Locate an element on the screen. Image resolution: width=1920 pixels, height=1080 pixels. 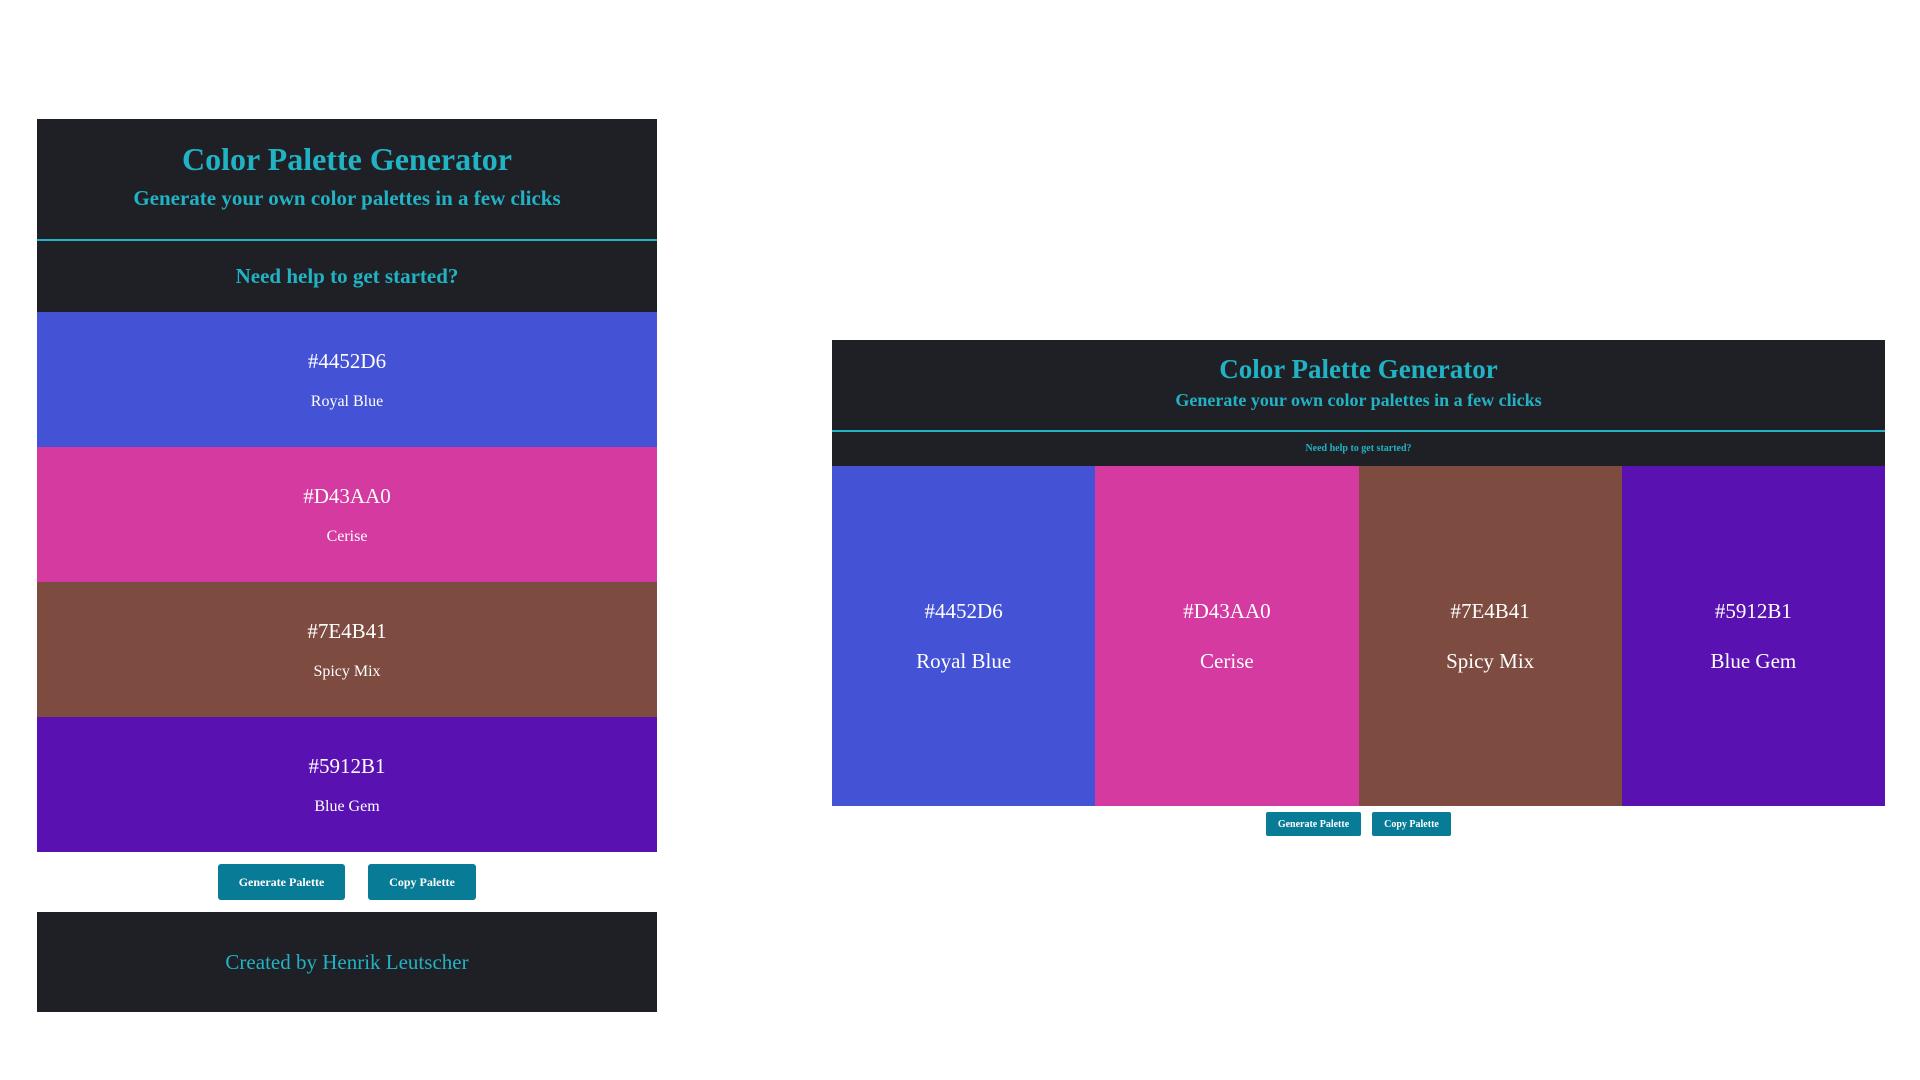
footer-credit: Created by Henrik Leutscher is located at coordinates (347, 962).